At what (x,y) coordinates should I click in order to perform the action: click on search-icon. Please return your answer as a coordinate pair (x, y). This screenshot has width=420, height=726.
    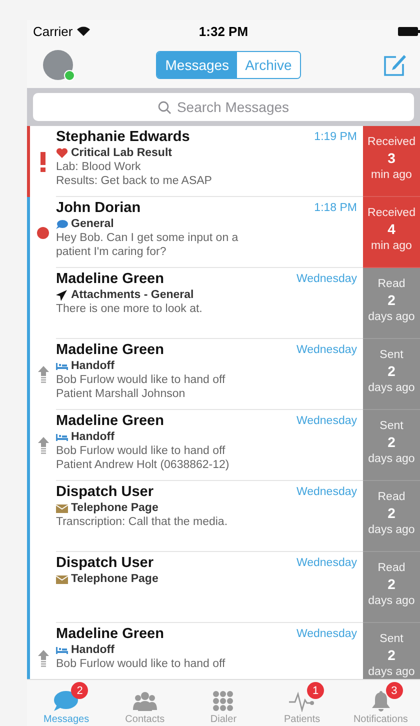
    Looking at the image, I should click on (164, 107).